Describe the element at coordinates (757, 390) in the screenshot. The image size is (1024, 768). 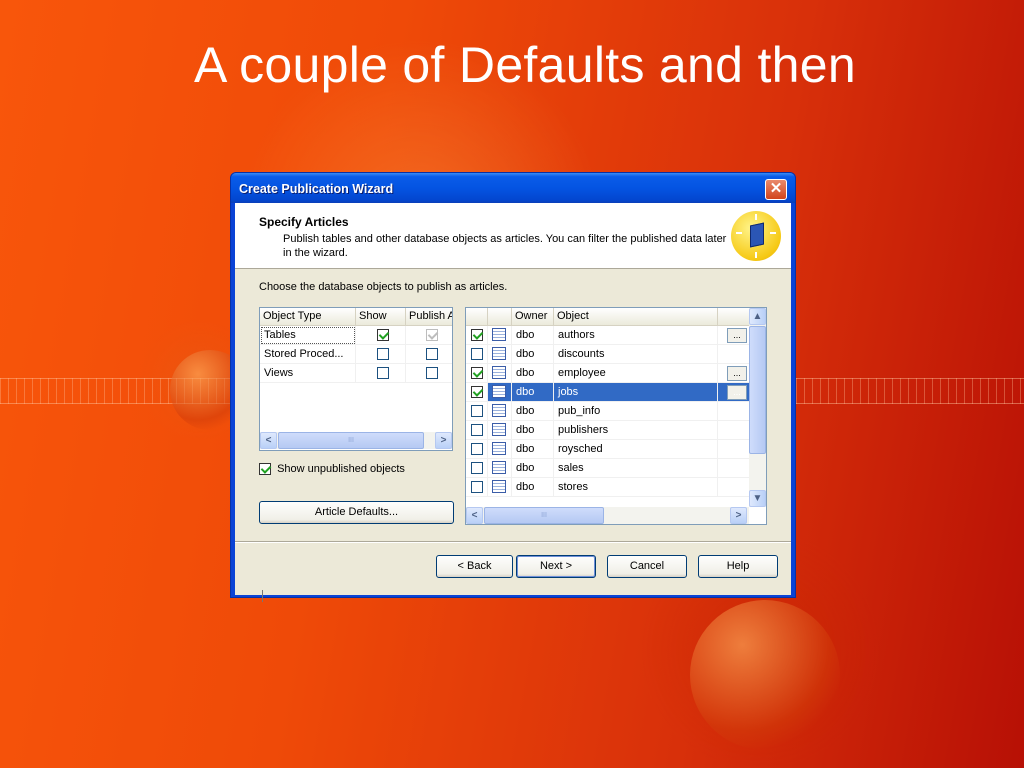
I see `scroll-thumb` at that location.